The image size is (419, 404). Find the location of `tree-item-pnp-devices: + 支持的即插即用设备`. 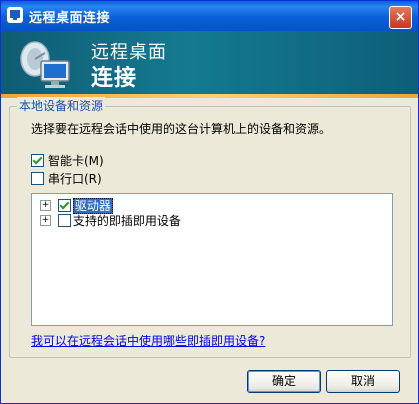

tree-item-pnp-devices: + 支持的即插即用设备 is located at coordinates (110, 220).